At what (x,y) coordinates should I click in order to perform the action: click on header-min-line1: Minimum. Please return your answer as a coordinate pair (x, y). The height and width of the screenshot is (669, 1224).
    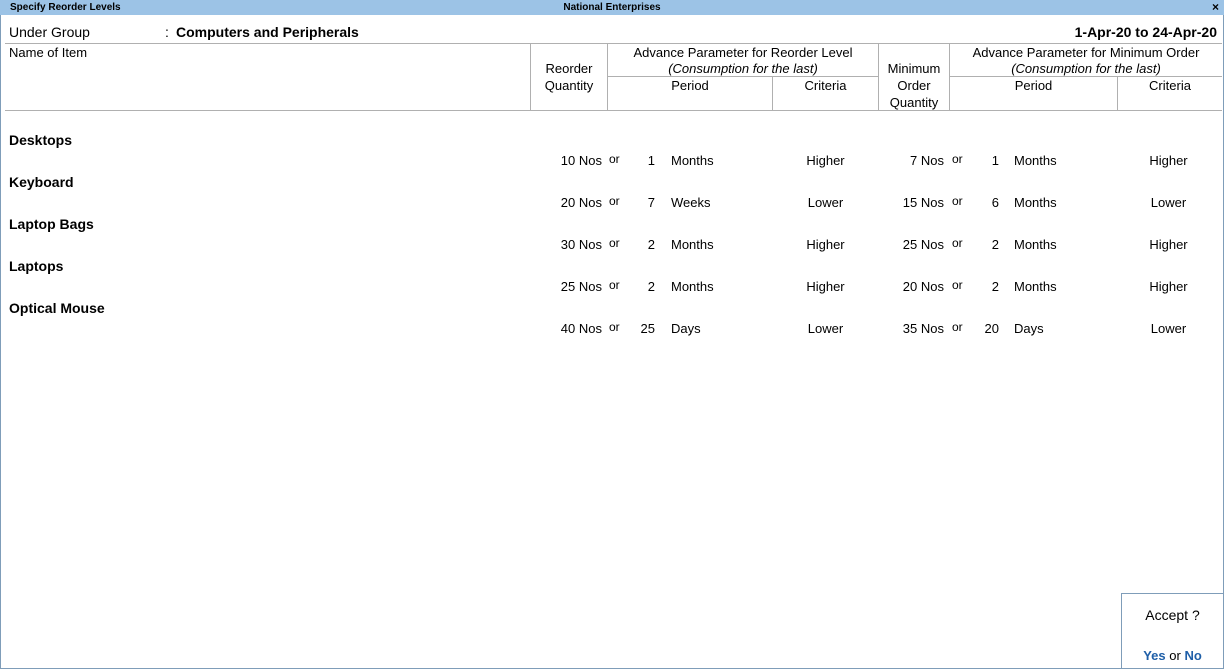
    Looking at the image, I should click on (914, 68).